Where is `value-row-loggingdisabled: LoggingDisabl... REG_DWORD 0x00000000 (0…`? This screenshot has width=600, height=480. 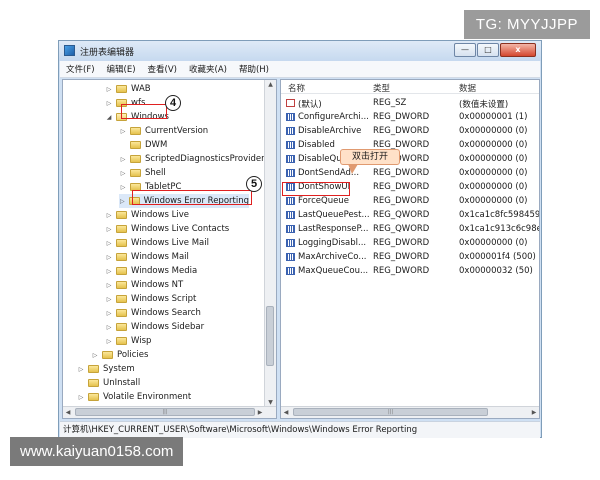
value-row-loggingdisabled: LoggingDisabl... REG_DWORD 0x00000000 (0… is located at coordinates (410, 243).